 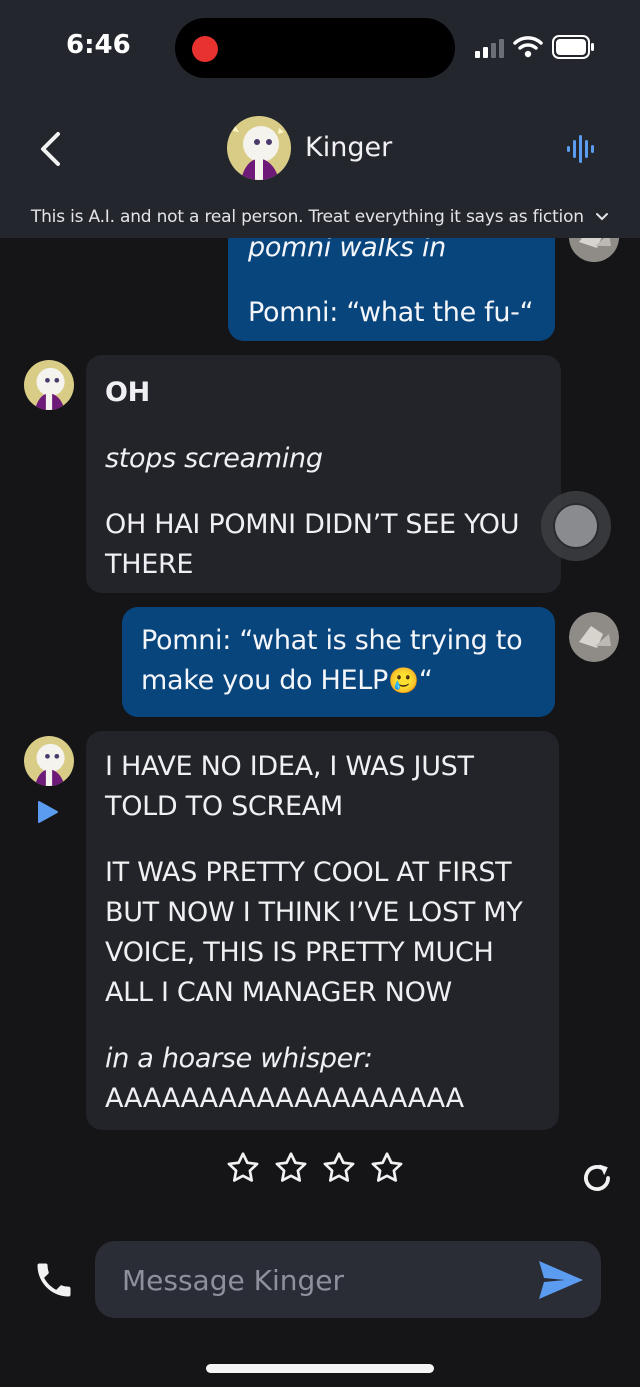 What do you see at coordinates (425, 680) in the screenshot?
I see `message-text: “` at bounding box center [425, 680].